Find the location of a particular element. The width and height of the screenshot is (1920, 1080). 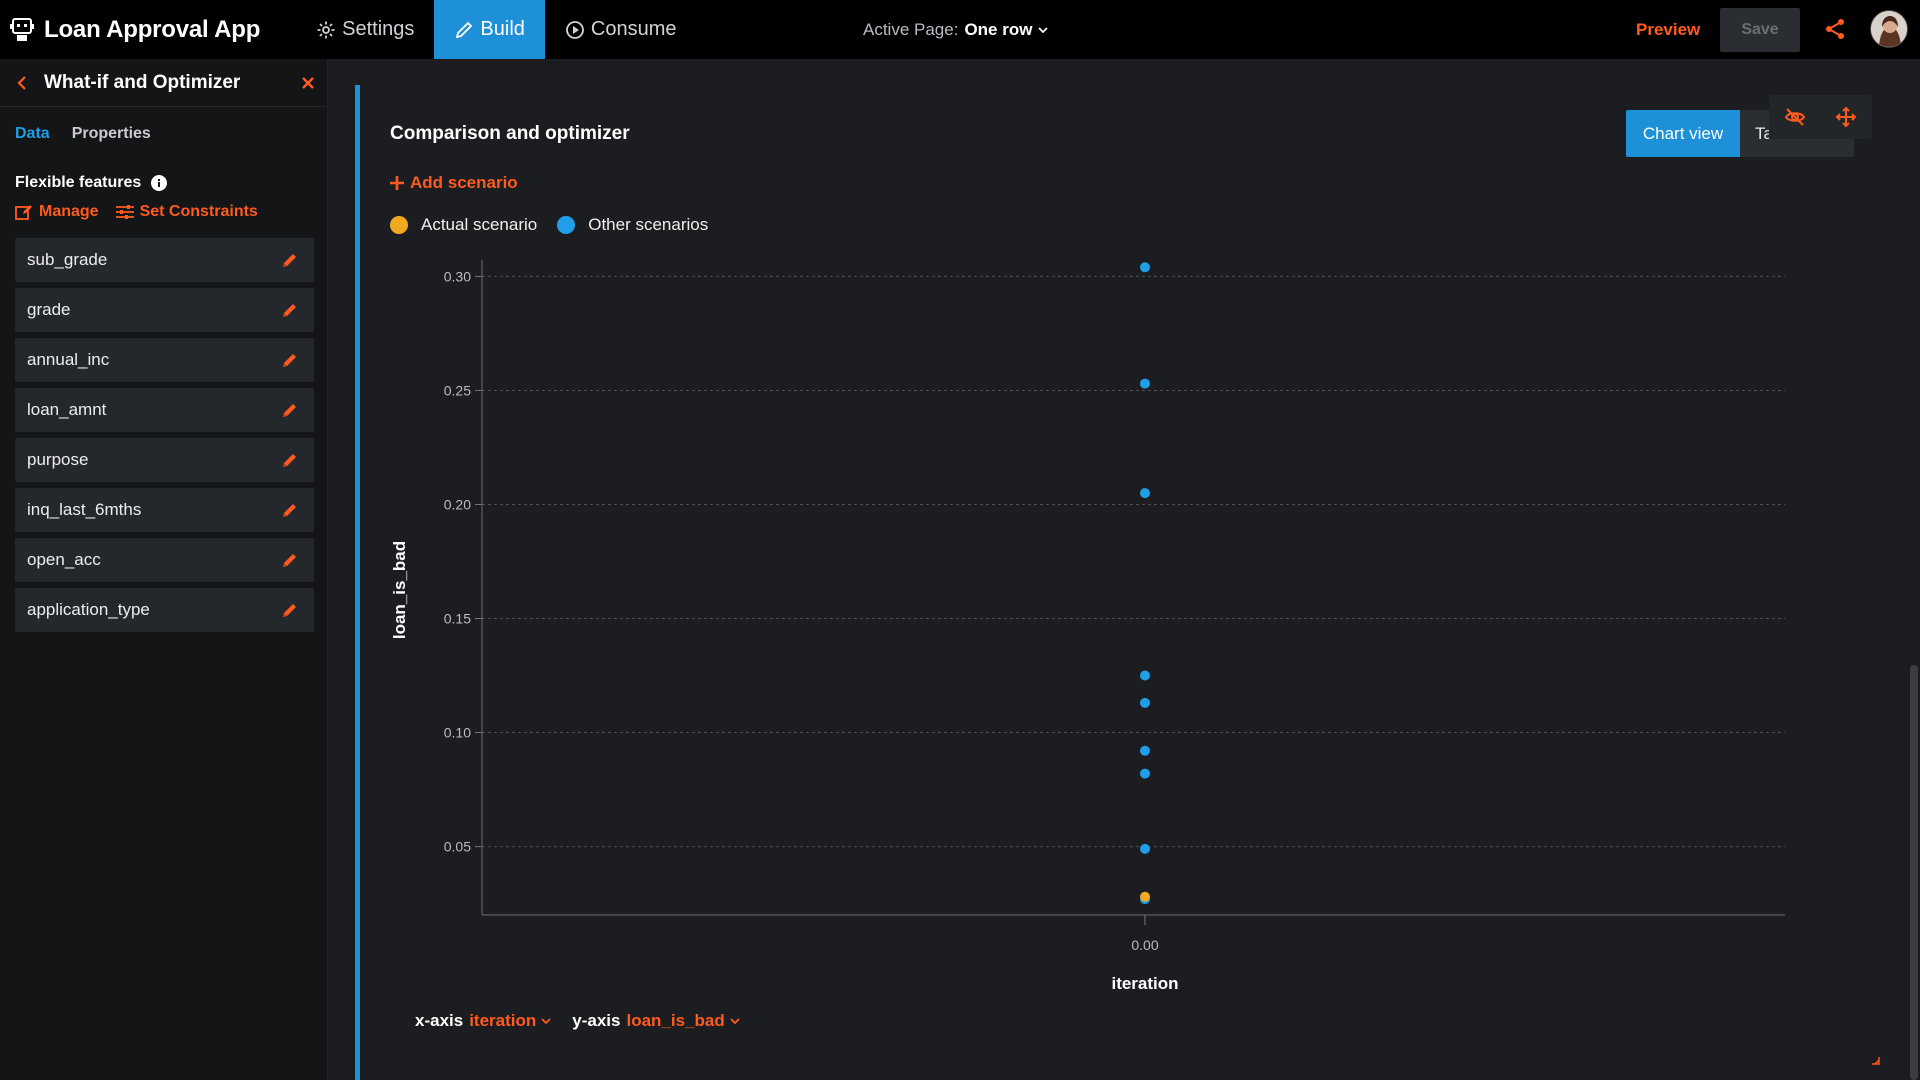

chevron-left-icon is located at coordinates (22, 83).